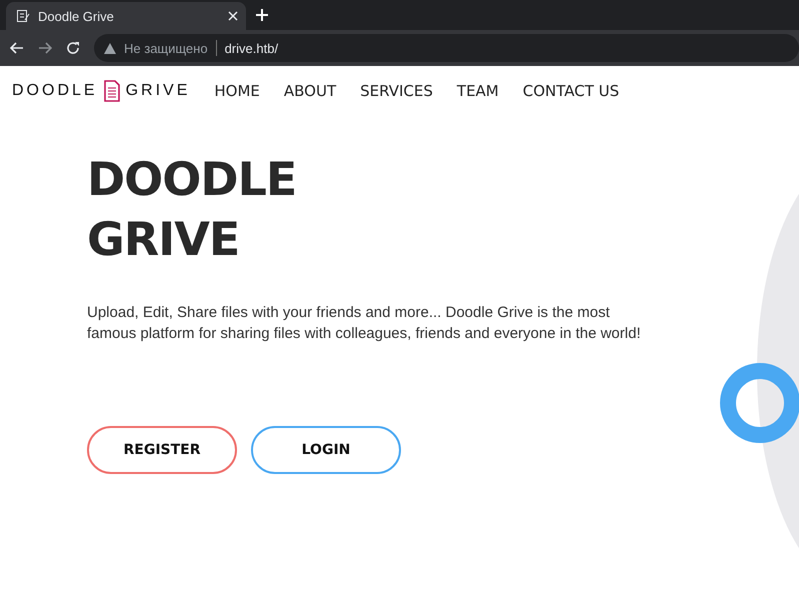 The height and width of the screenshot is (615, 799). What do you see at coordinates (55, 91) in the screenshot?
I see `logo-text: DOODLE` at bounding box center [55, 91].